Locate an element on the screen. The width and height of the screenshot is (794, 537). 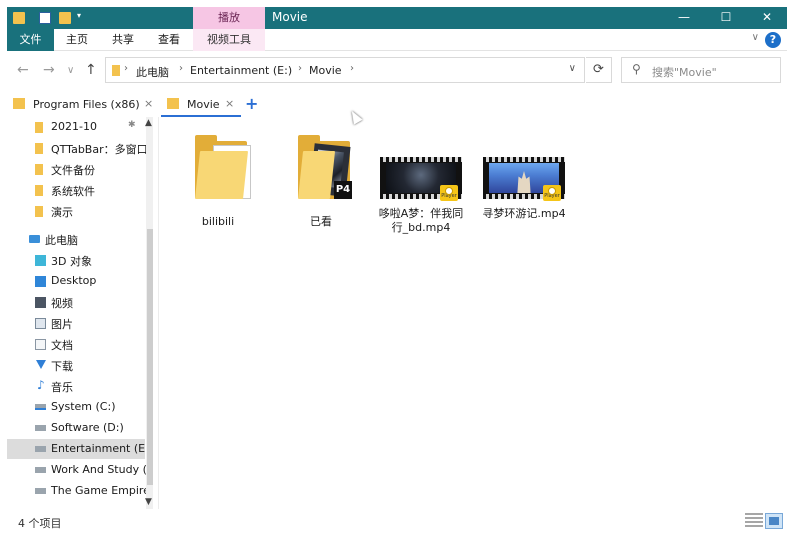
new-tab-button: + is located at coordinates (251, 103).